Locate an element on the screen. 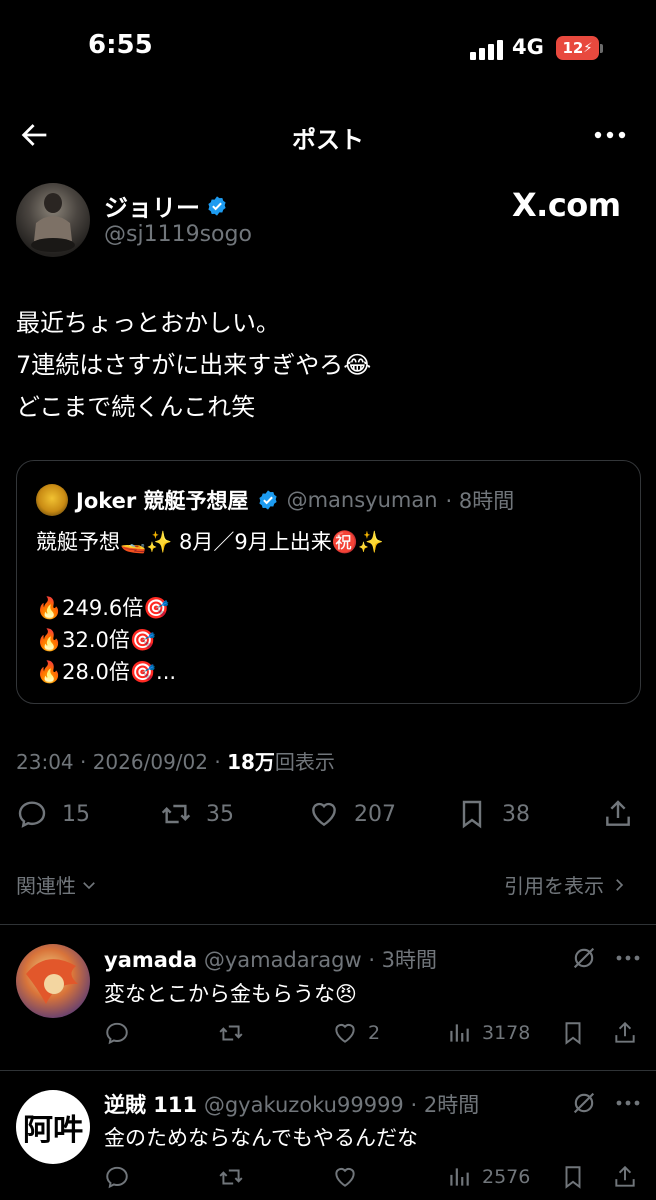  quoted-author-name: Joker 競艇予想屋 is located at coordinates (162, 500).